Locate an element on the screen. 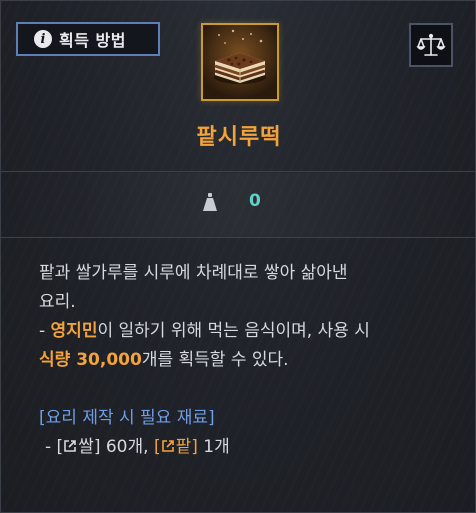 The image size is (476, 513). req-text: ] 60개, is located at coordinates (123, 447).